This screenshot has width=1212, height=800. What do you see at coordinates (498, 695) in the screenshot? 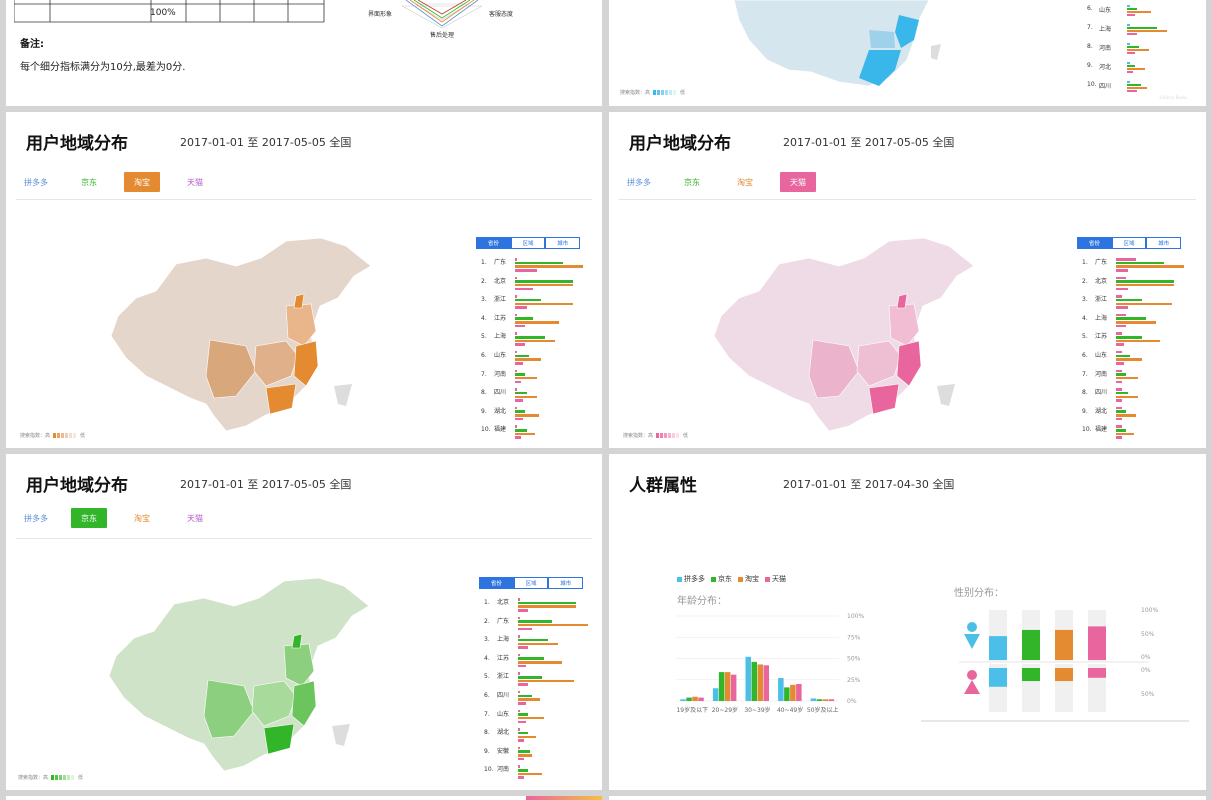
I see `rank-label: 6. 四川` at bounding box center [498, 695].